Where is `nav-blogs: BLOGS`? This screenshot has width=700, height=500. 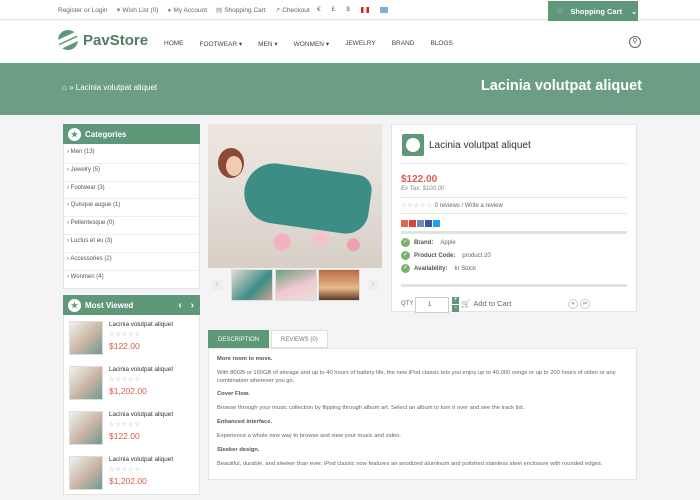
nav-blogs: BLOGS is located at coordinates (441, 44).